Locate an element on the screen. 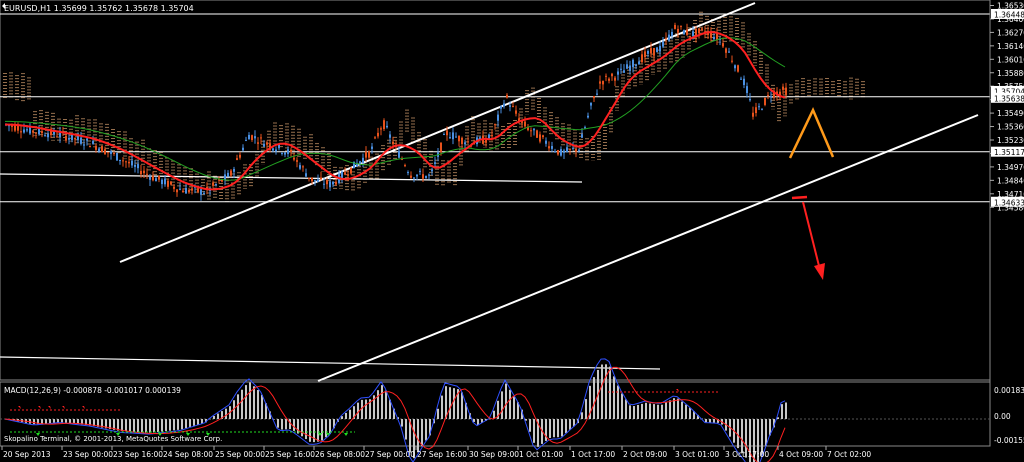 Image resolution: width=1024 pixels, height=462 pixels. macd-scale-top: 0.001832 is located at coordinates (1009, 390).